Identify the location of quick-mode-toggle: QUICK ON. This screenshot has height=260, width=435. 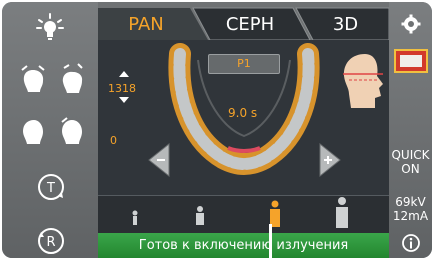
(410, 162).